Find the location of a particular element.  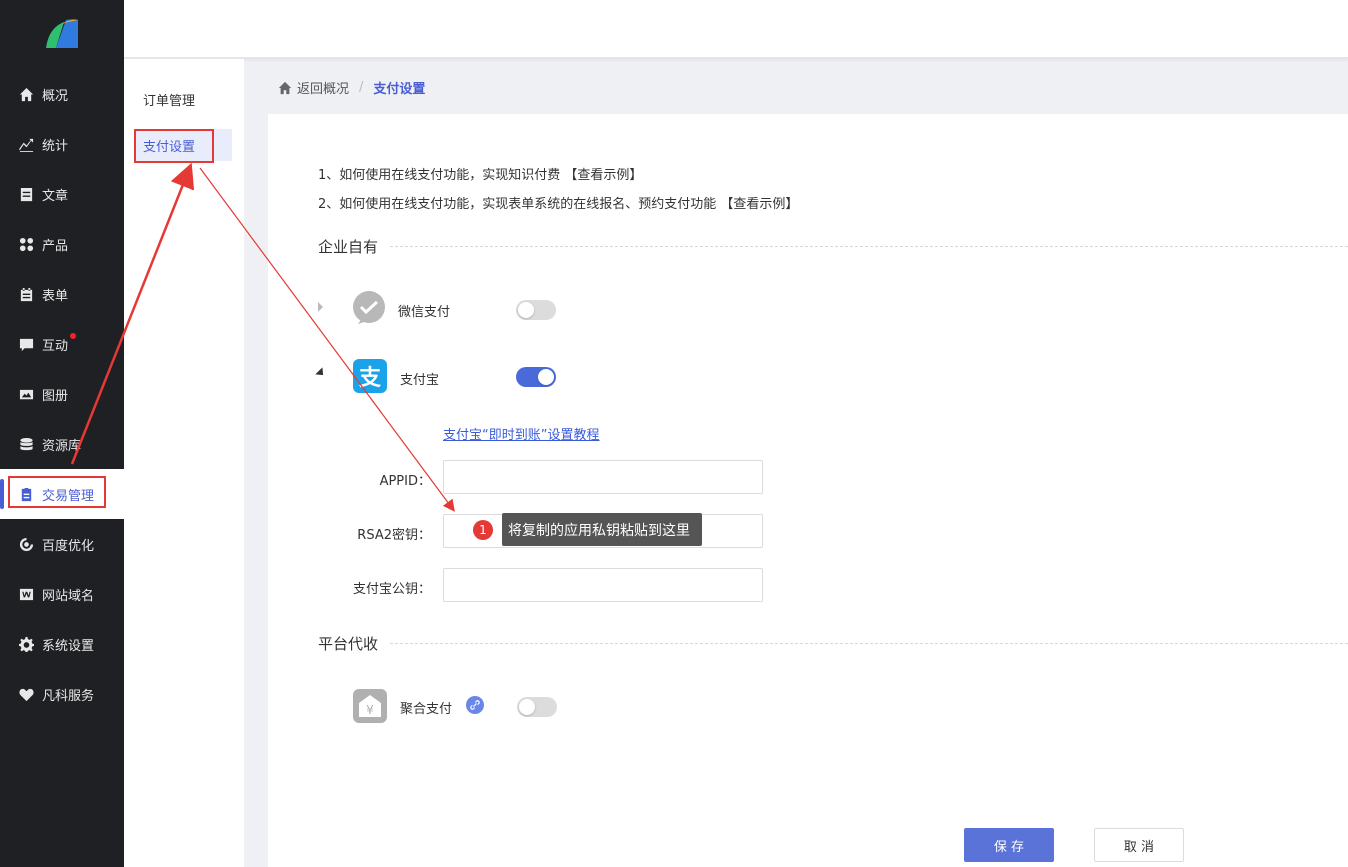

link-icon is located at coordinates (475, 705).